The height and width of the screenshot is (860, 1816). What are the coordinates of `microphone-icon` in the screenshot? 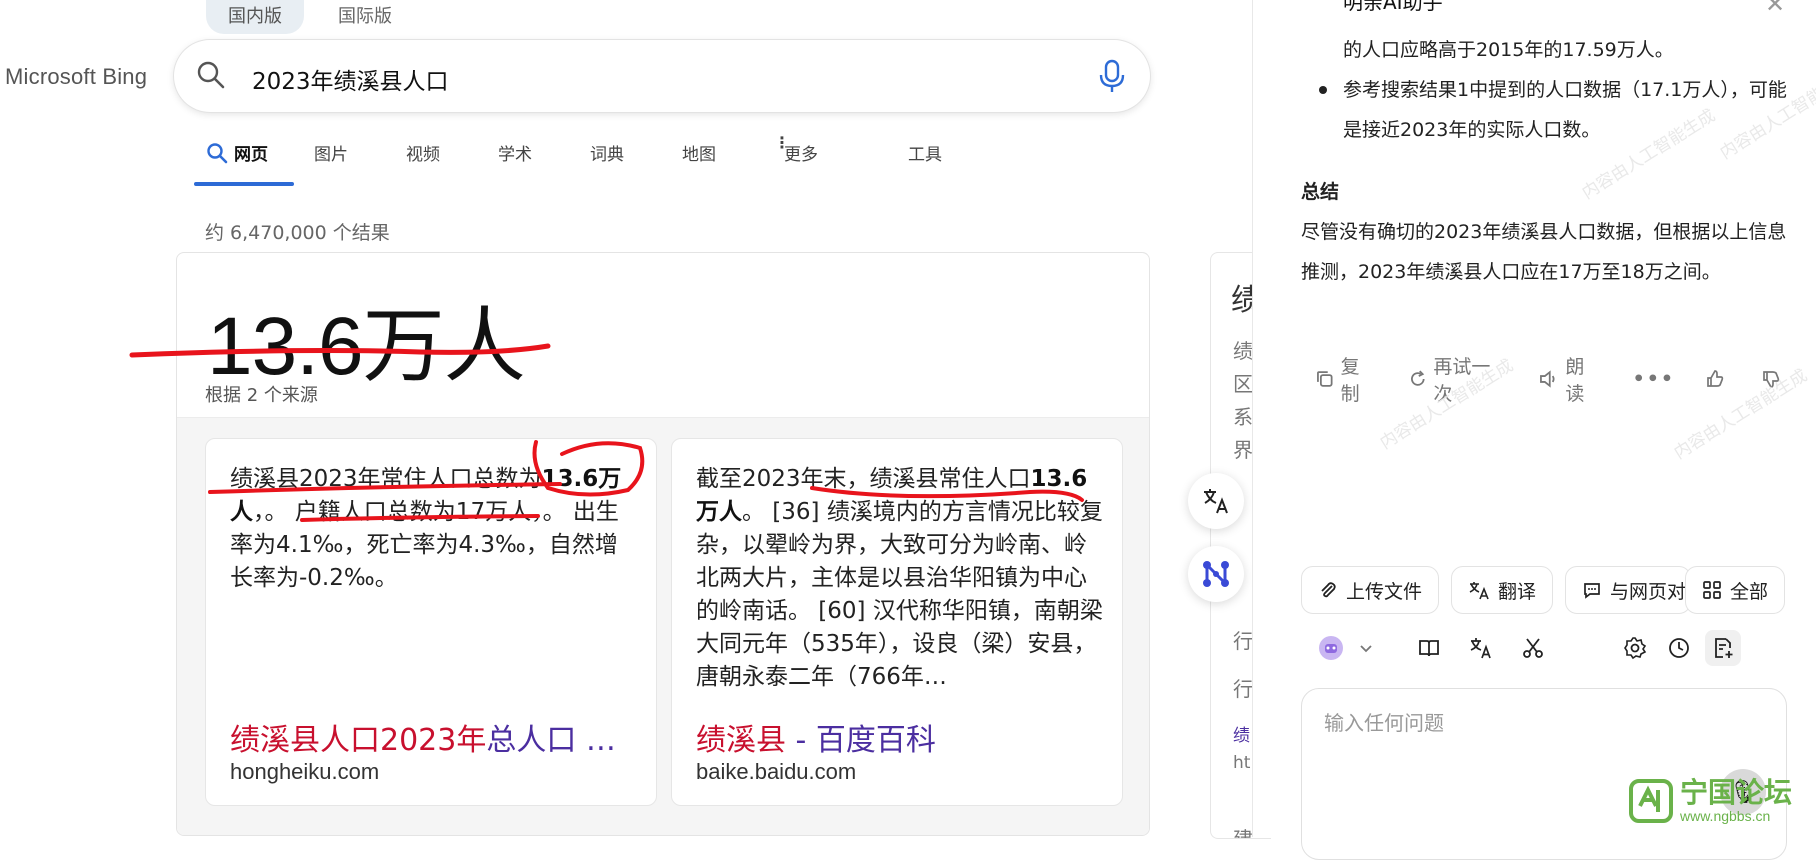 It's located at (1112, 76).